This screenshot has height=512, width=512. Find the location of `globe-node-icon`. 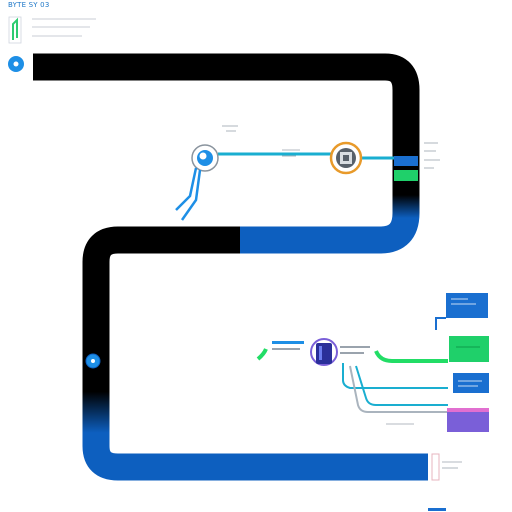

globe-node-icon is located at coordinates (205, 158).